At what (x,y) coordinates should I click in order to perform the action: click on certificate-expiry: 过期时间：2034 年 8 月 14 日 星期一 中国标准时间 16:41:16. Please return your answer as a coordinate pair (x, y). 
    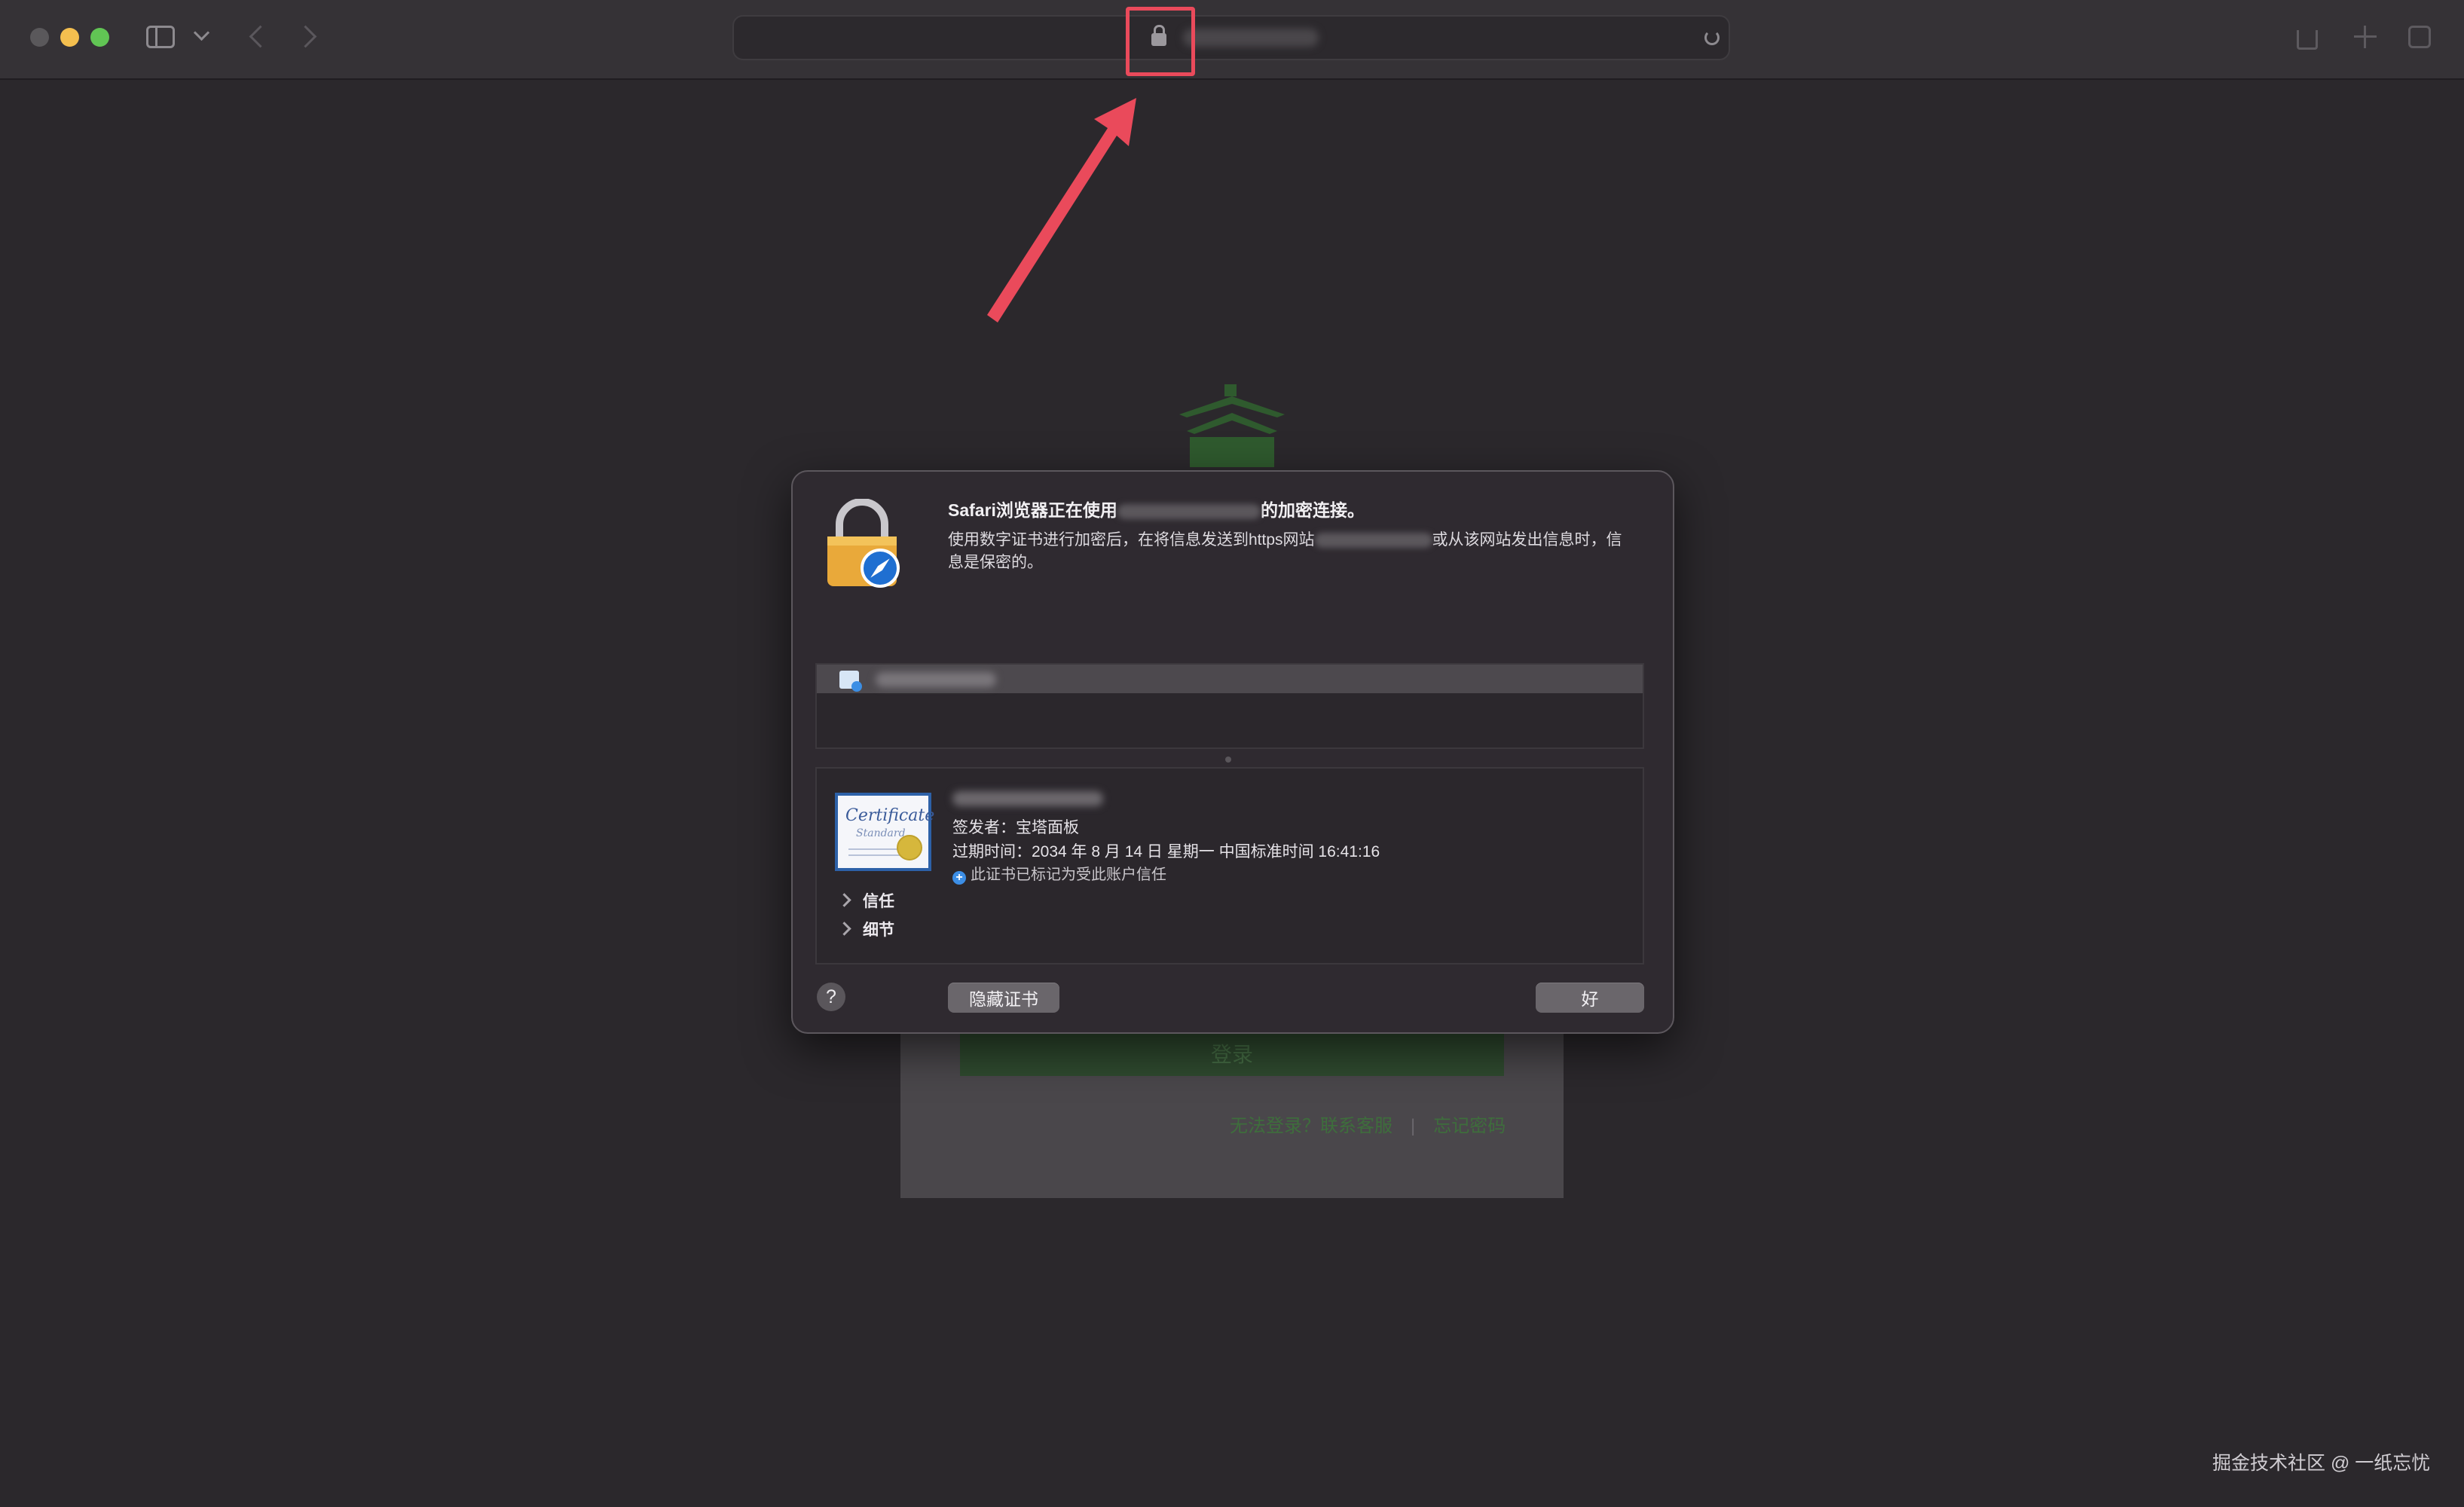
    Looking at the image, I should click on (1166, 851).